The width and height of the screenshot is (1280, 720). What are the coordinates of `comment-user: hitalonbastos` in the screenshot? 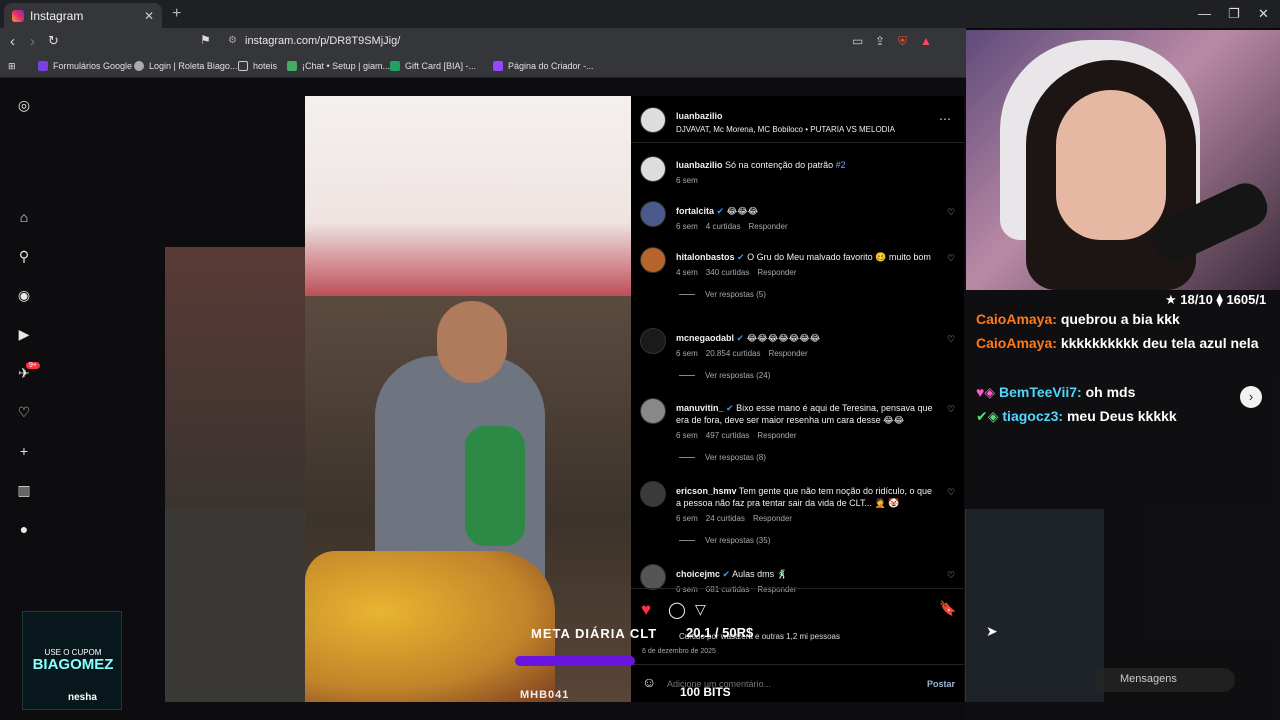 It's located at (705, 257).